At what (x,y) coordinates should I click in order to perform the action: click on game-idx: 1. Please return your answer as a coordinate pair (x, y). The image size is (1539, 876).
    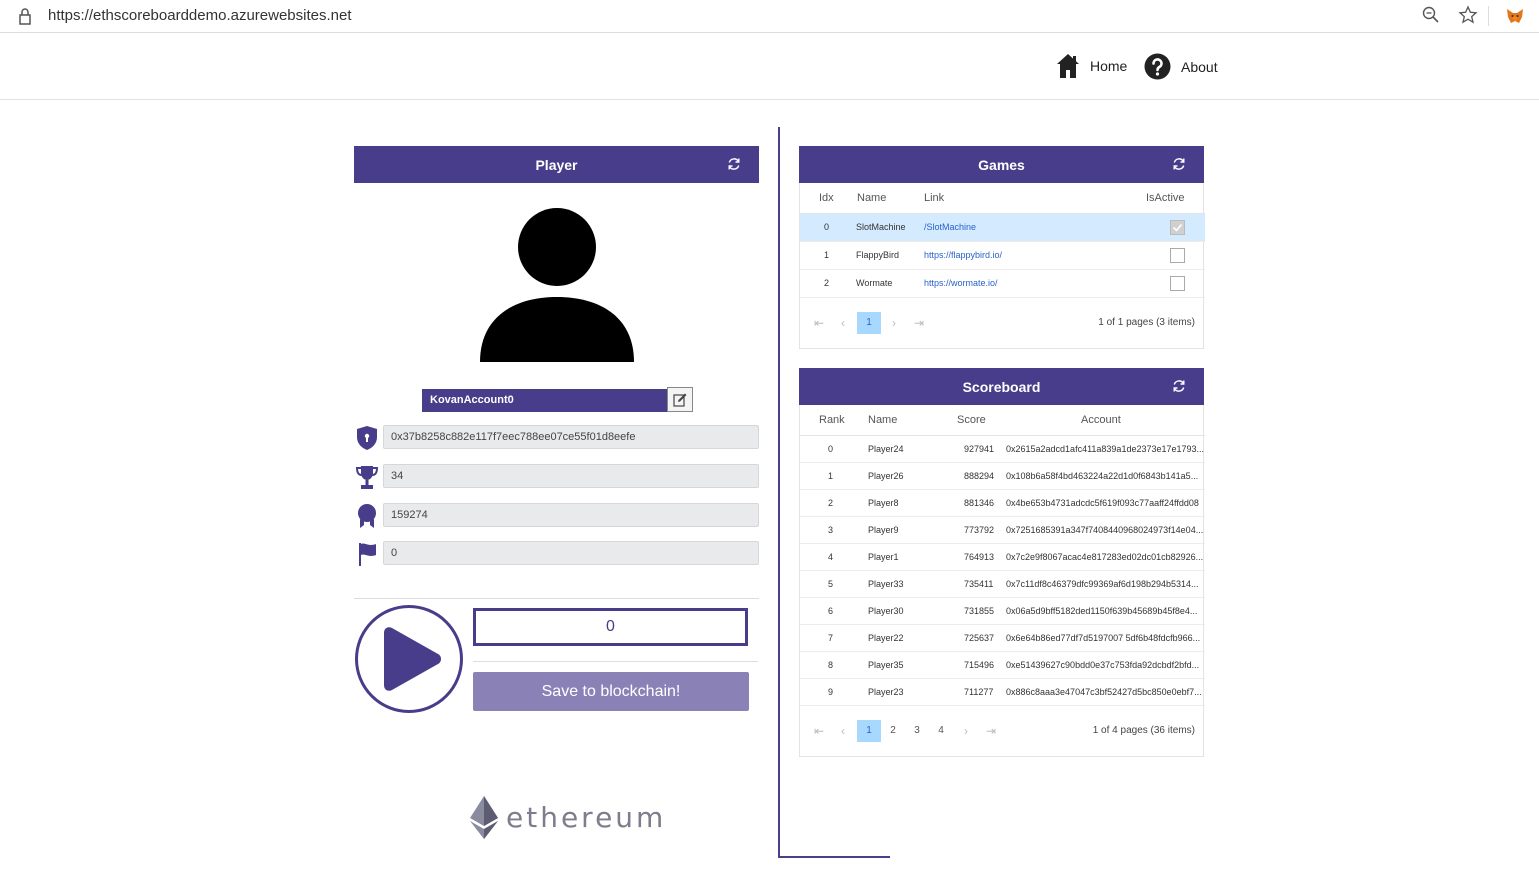
    Looking at the image, I should click on (825, 255).